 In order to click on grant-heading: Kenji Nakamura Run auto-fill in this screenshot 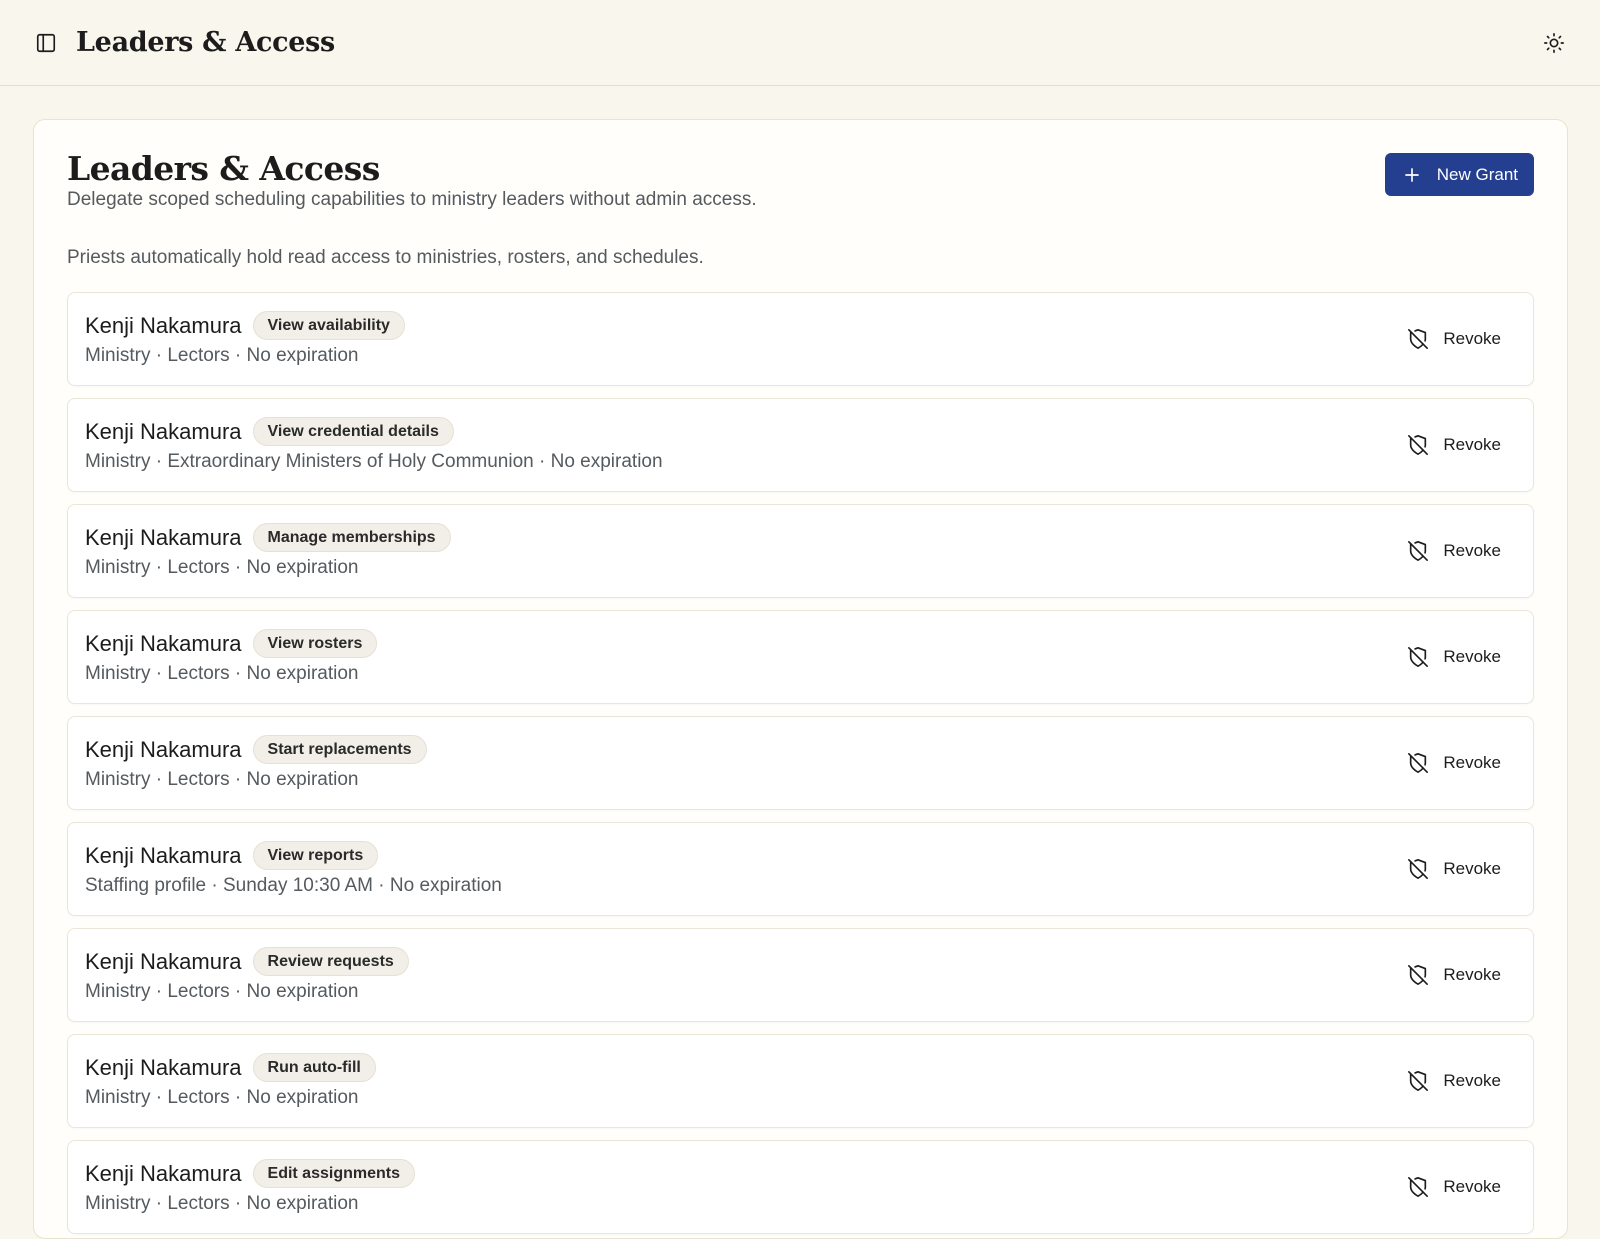, I will do `click(230, 1067)`.